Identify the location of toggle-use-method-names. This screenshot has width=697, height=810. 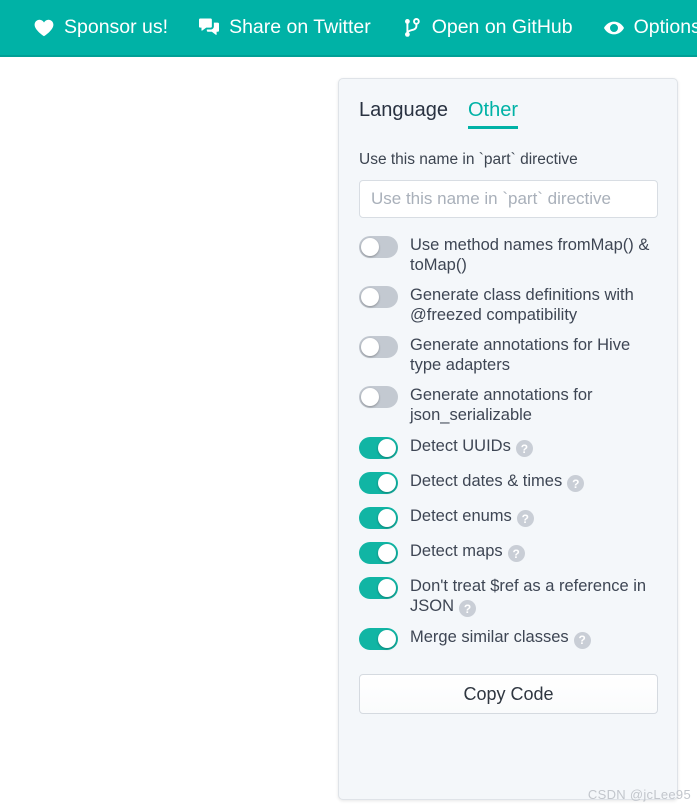
(378, 246).